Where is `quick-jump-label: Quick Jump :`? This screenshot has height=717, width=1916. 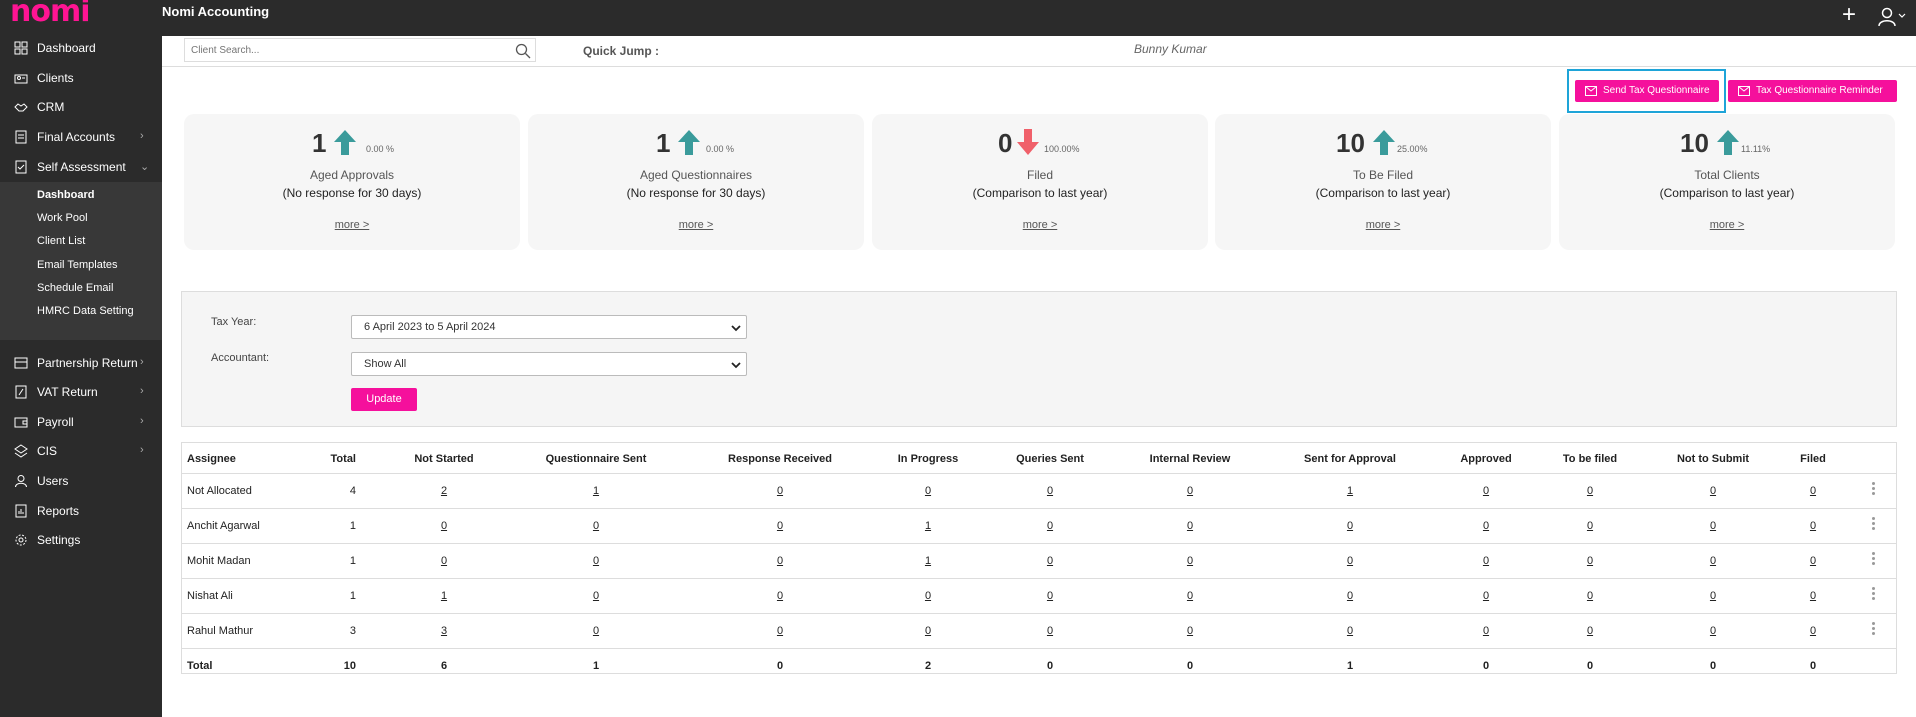
quick-jump-label: Quick Jump : is located at coordinates (621, 51).